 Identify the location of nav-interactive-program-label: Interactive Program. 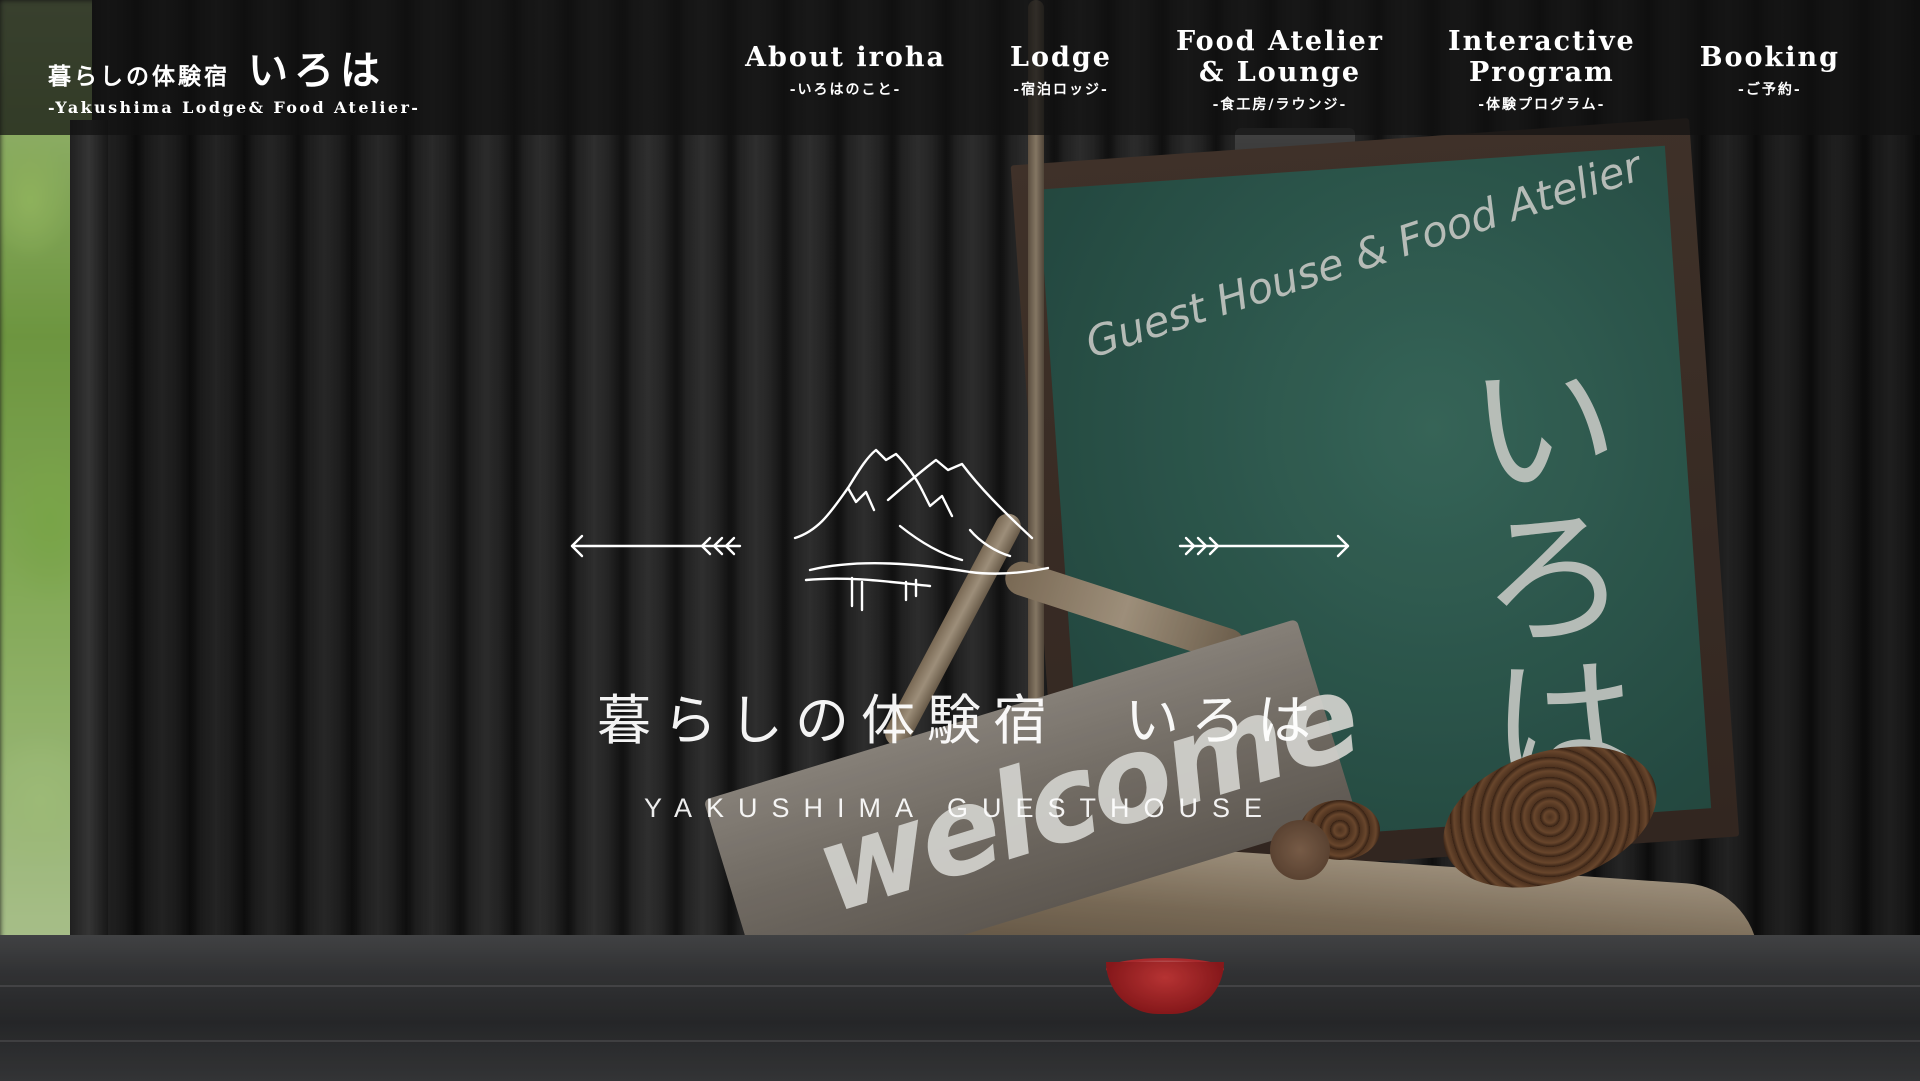
(1542, 57).